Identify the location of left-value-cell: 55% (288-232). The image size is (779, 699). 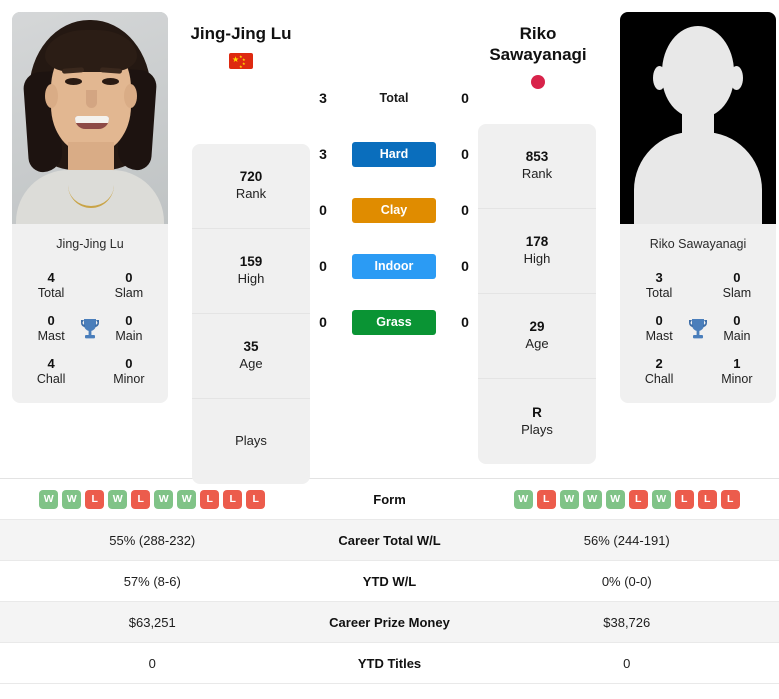
(152, 540).